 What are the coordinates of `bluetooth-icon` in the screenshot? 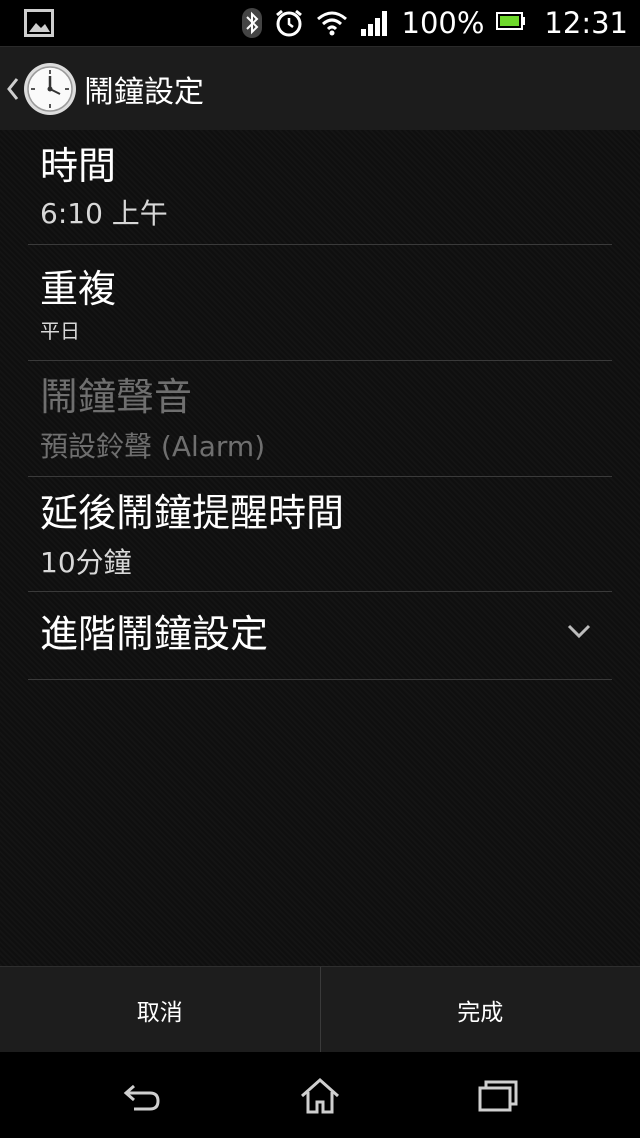 It's located at (251, 23).